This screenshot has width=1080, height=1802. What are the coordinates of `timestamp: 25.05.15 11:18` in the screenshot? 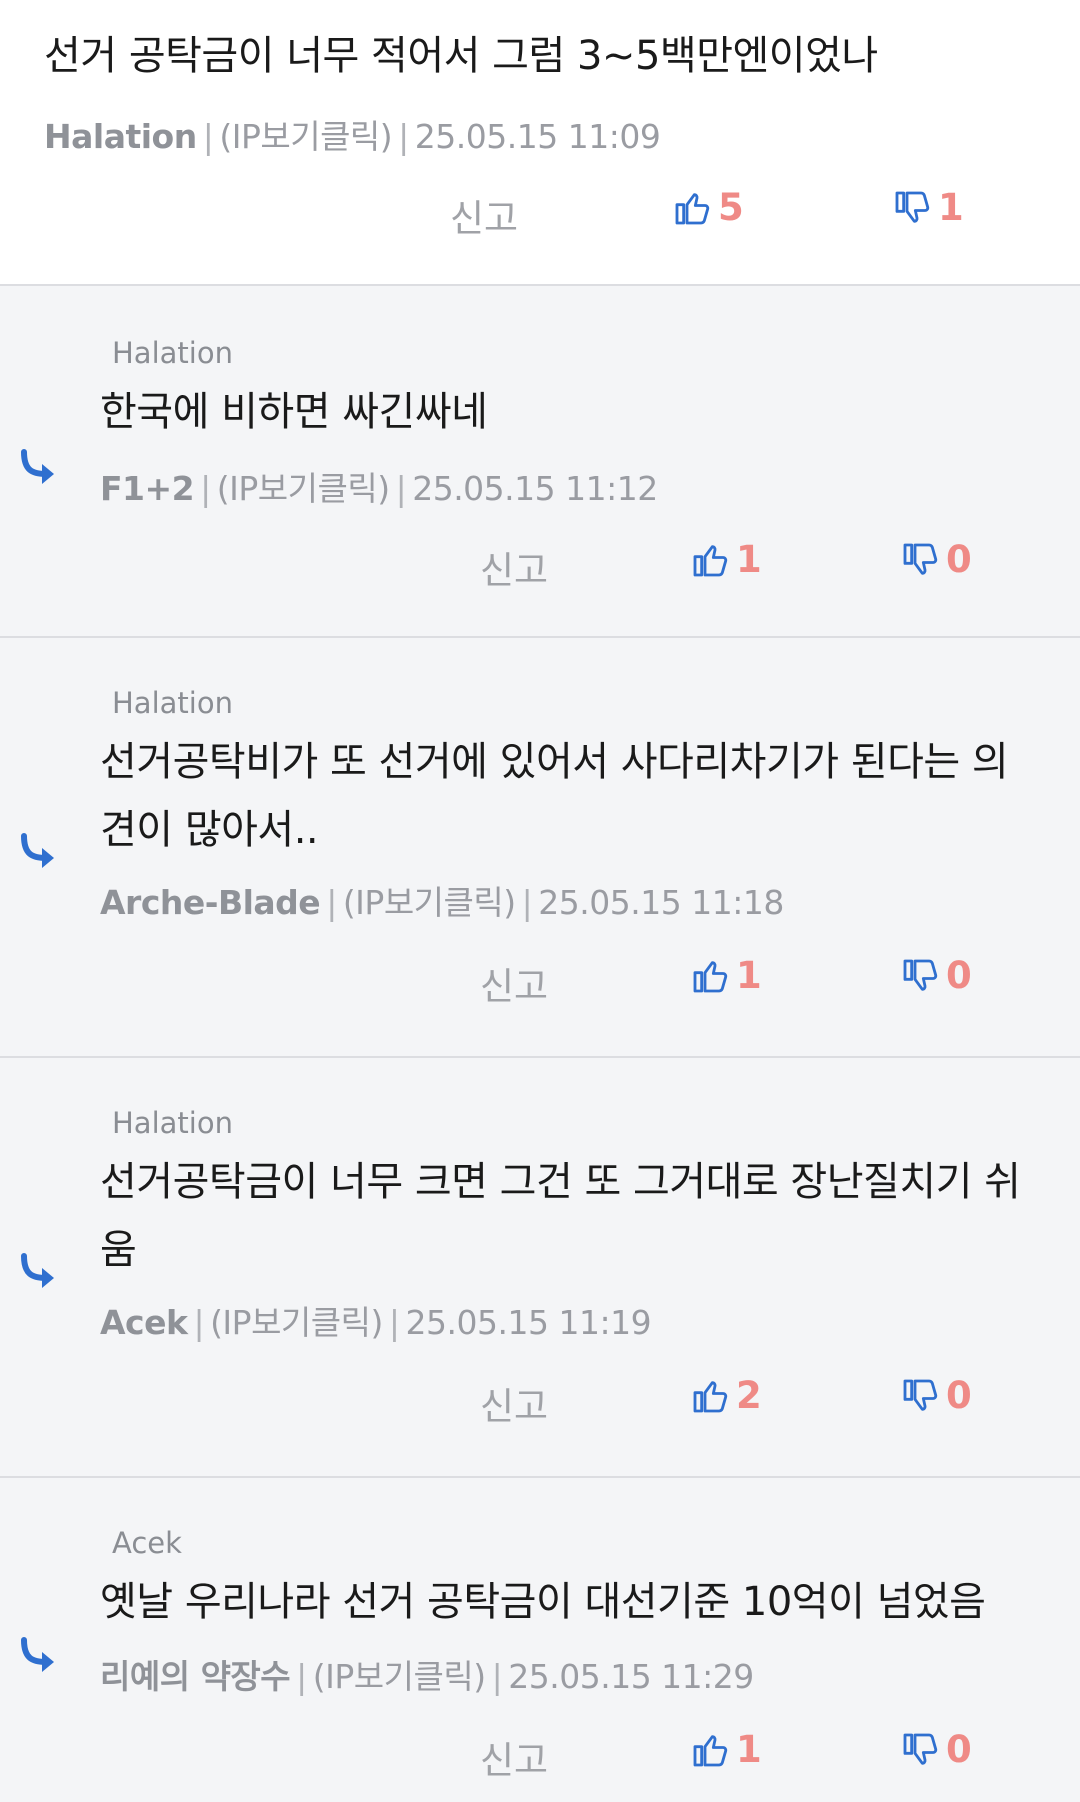 It's located at (661, 902).